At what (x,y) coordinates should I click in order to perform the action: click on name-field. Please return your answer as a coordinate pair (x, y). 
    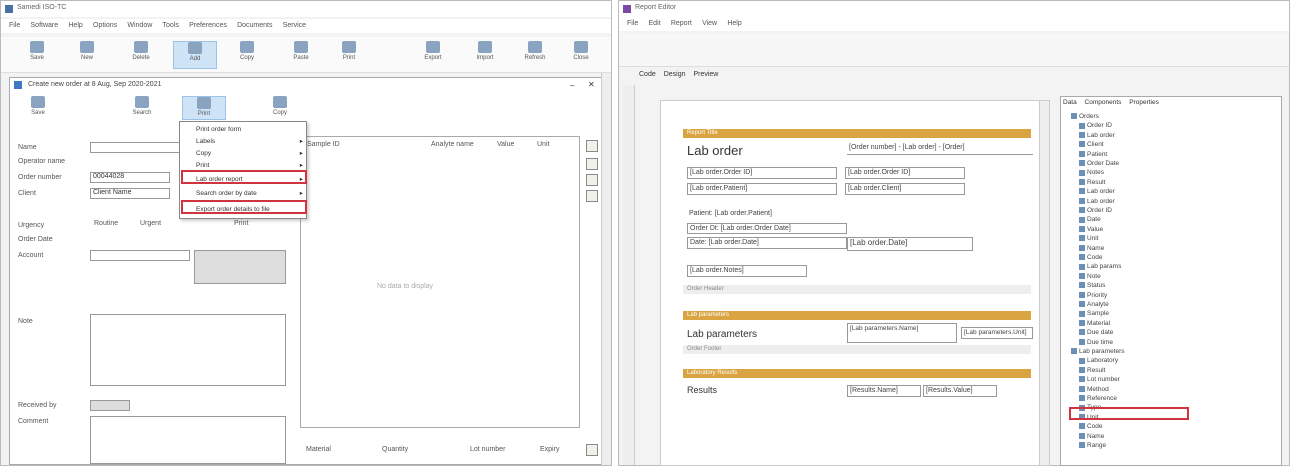
    Looking at the image, I should click on (140, 147).